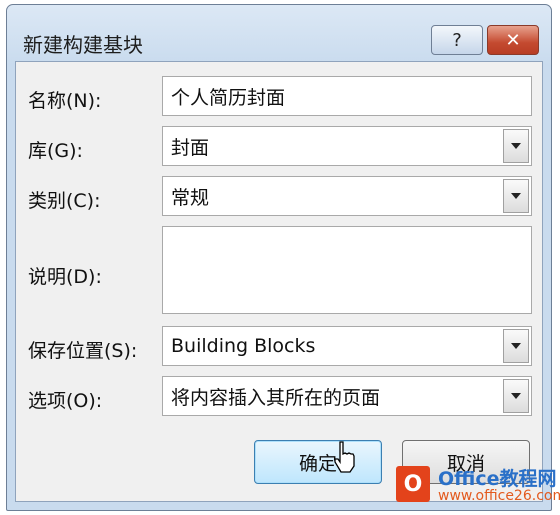 This screenshot has width=560, height=515. I want to click on name-label: 名称(N):, so click(65, 101).